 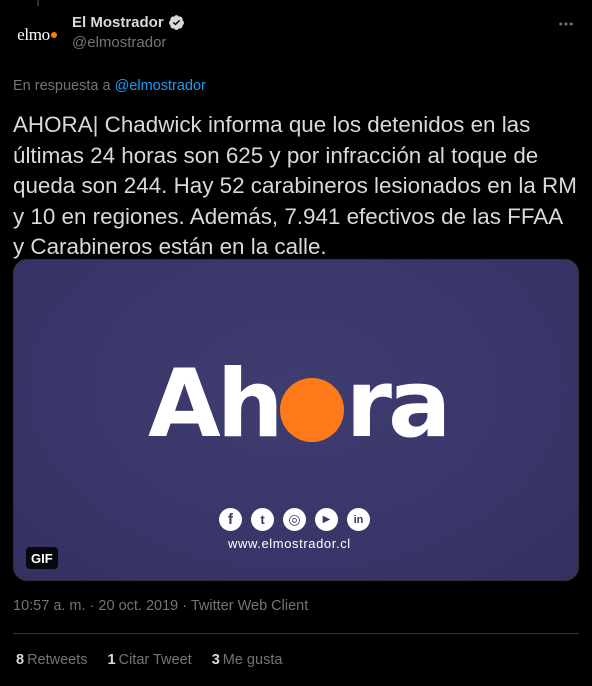 I want to click on author-handle: @elmostrador, so click(x=128, y=42).